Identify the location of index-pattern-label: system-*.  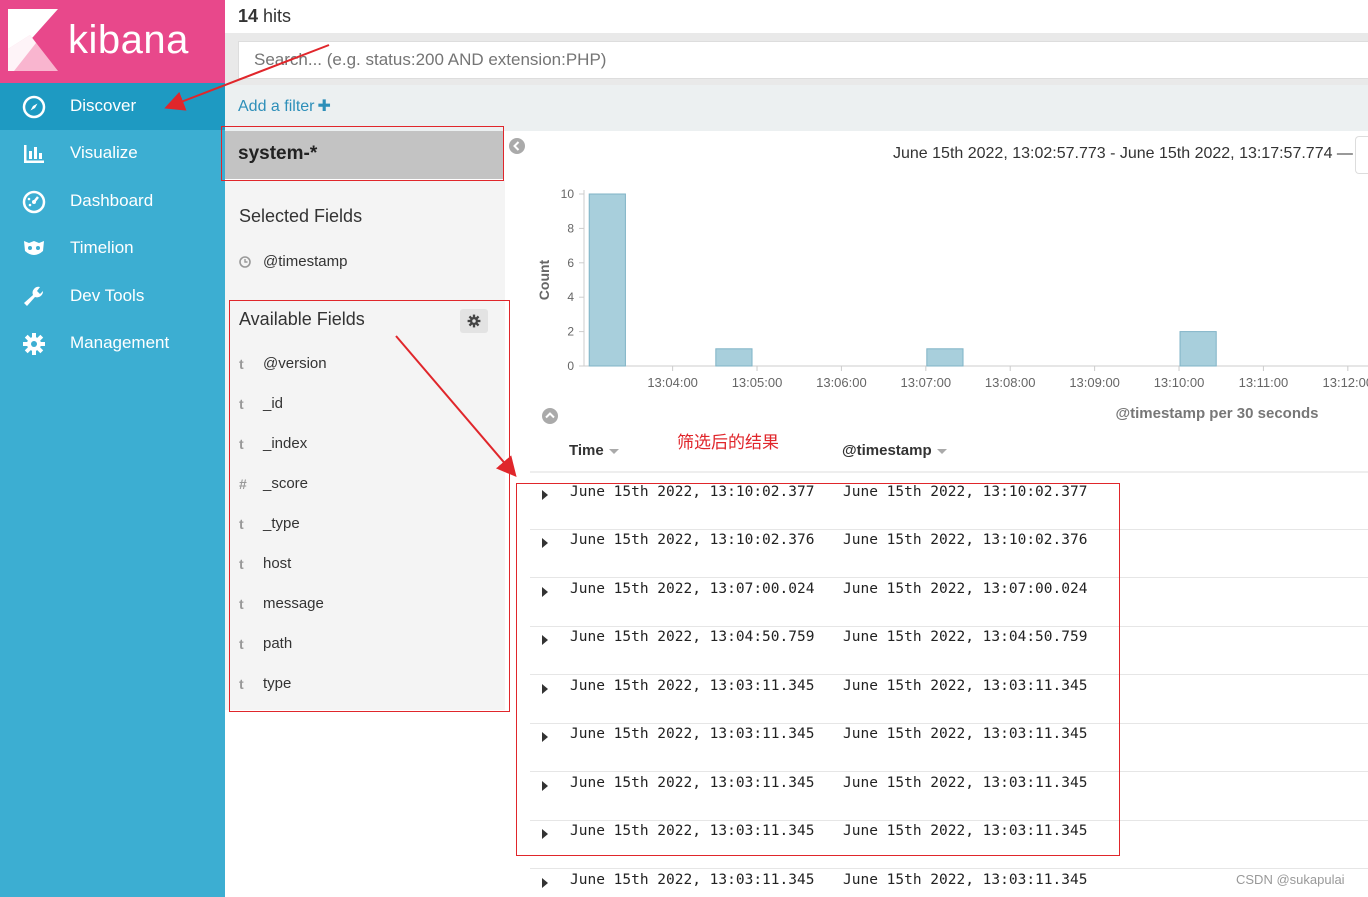
(278, 153).